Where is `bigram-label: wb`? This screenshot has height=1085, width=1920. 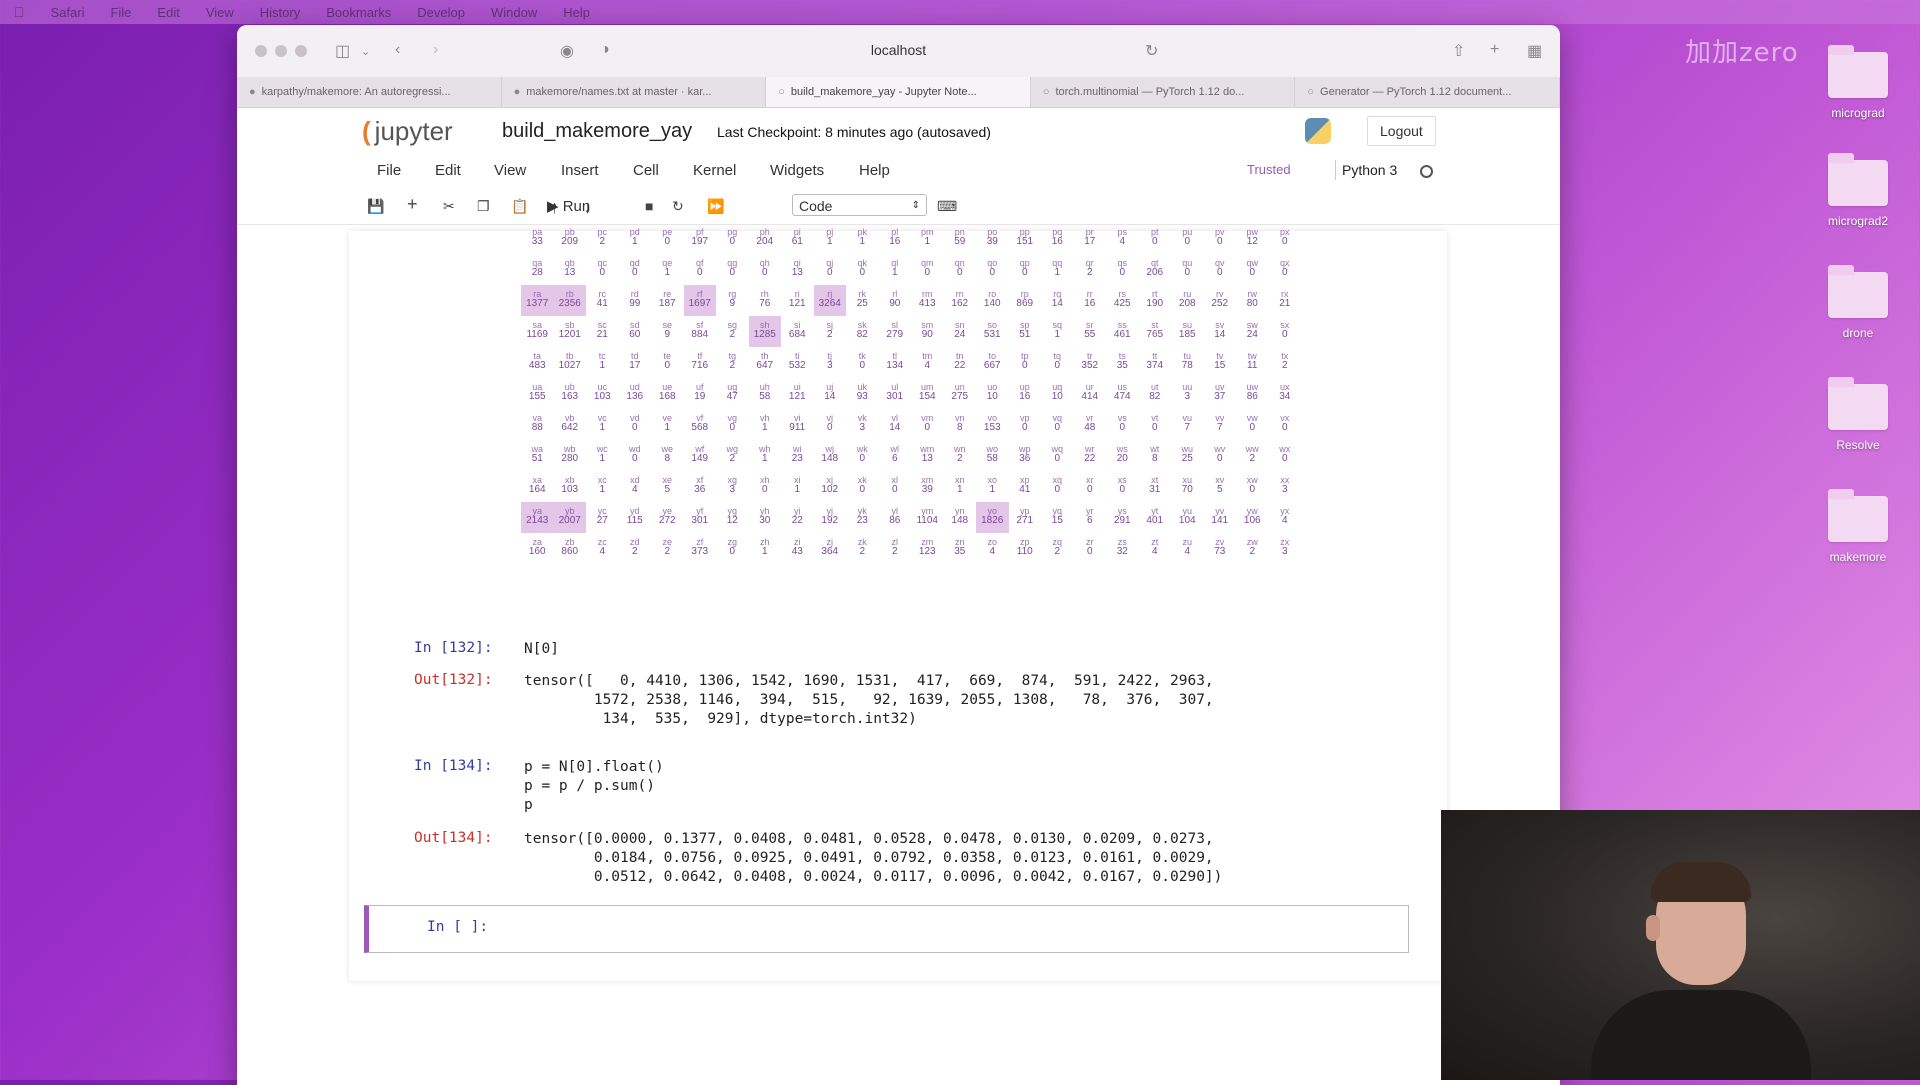 bigram-label: wb is located at coordinates (569, 449).